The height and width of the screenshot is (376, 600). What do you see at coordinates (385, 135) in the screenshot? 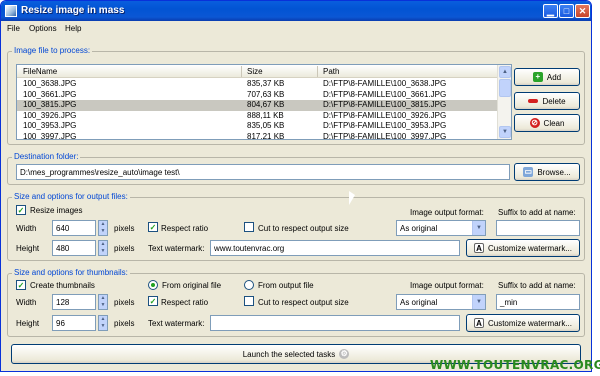
I see `row-path: D:\FTP\8-FAMILLE\100_3997.JPG` at bounding box center [385, 135].